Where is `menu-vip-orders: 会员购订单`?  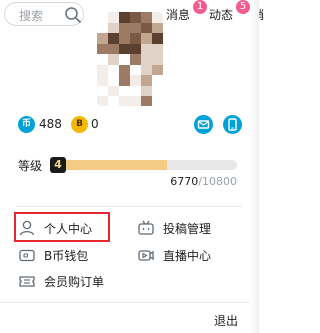
menu-vip-orders: 会员购订单 is located at coordinates (73, 281).